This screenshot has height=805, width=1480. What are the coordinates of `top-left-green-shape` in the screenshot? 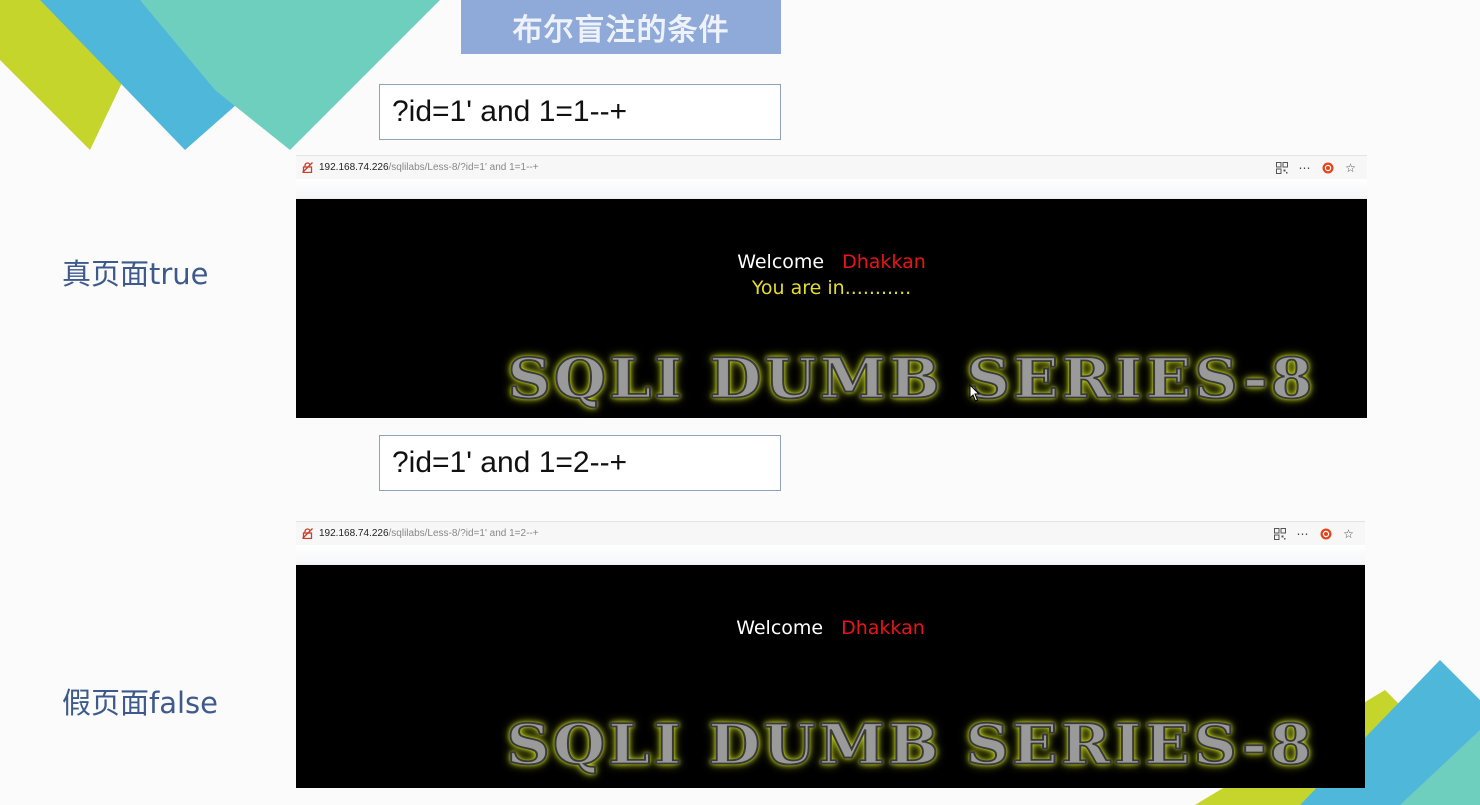 It's located at (70, 75).